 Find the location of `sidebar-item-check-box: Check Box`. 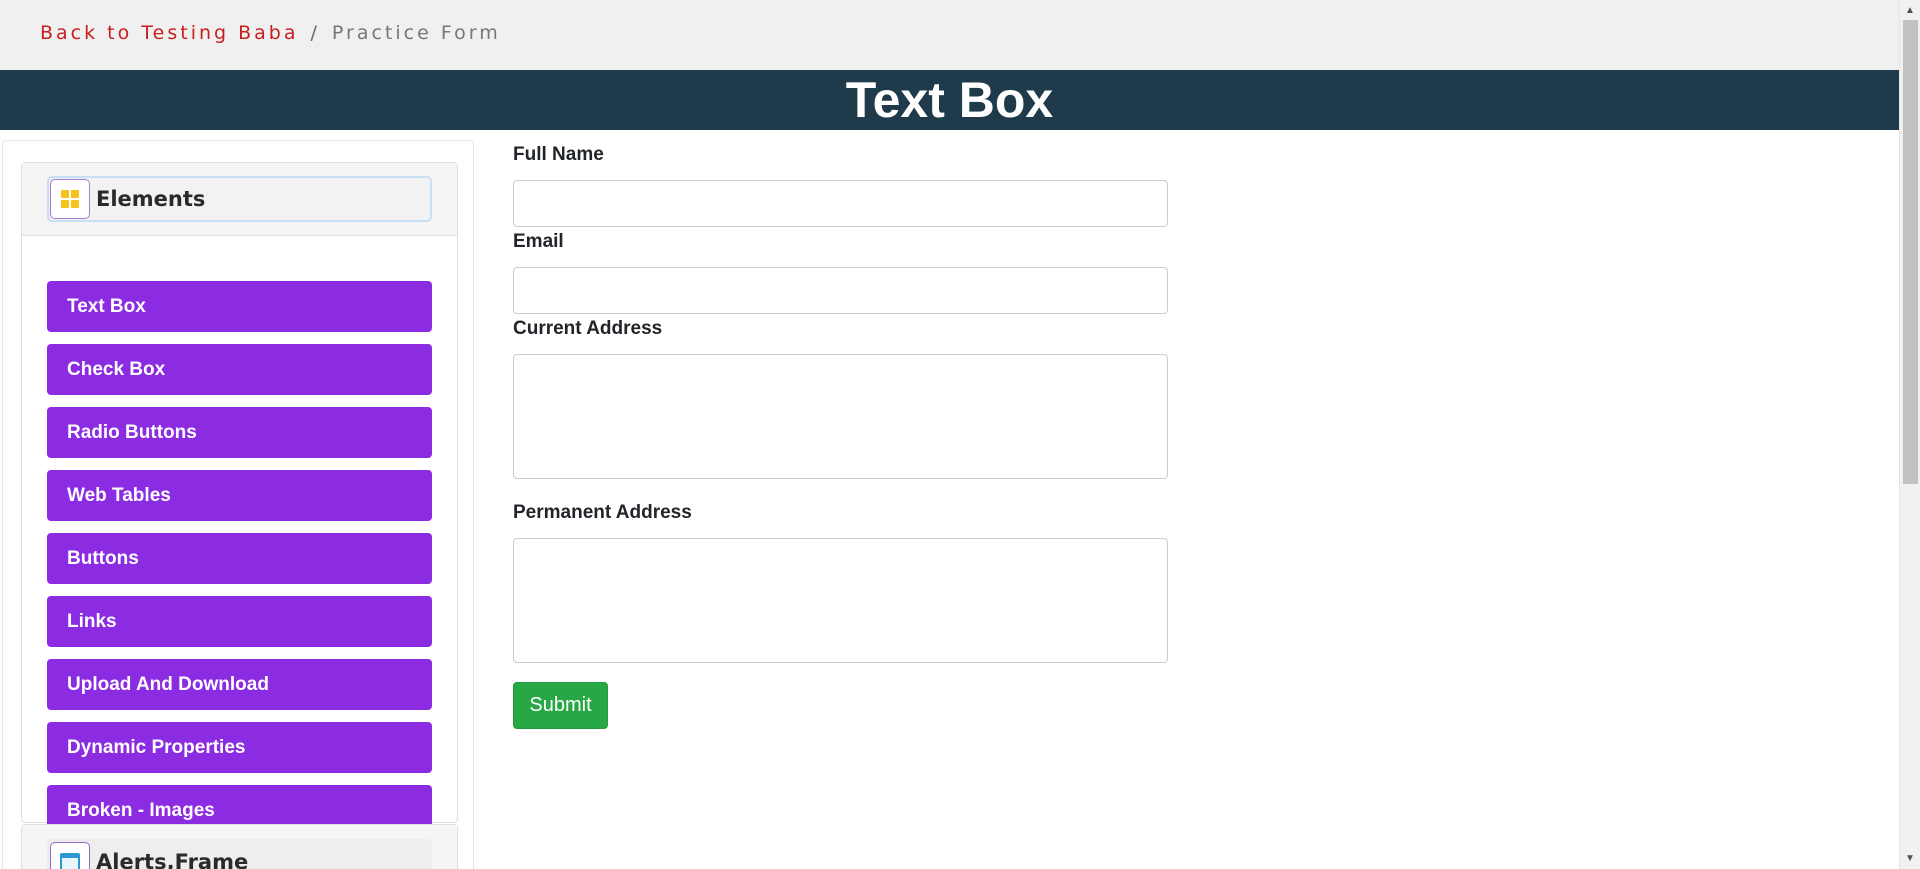

sidebar-item-check-box: Check Box is located at coordinates (239, 369).